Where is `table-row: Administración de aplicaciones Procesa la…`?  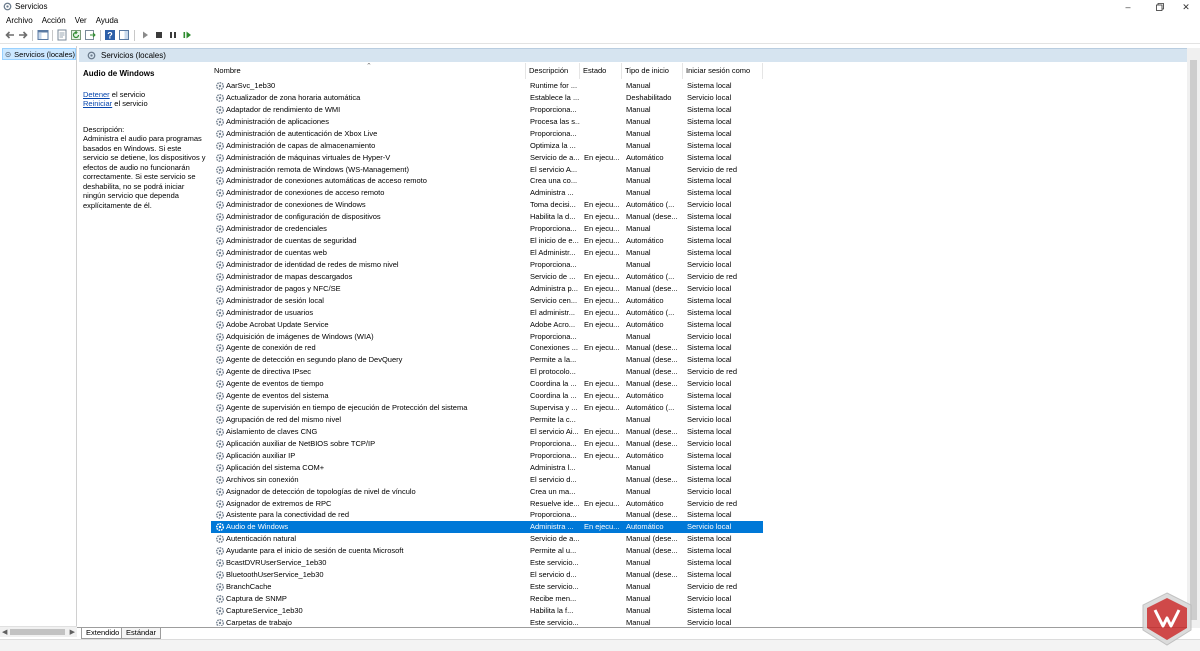 table-row: Administración de aplicaciones Procesa la… is located at coordinates (487, 122).